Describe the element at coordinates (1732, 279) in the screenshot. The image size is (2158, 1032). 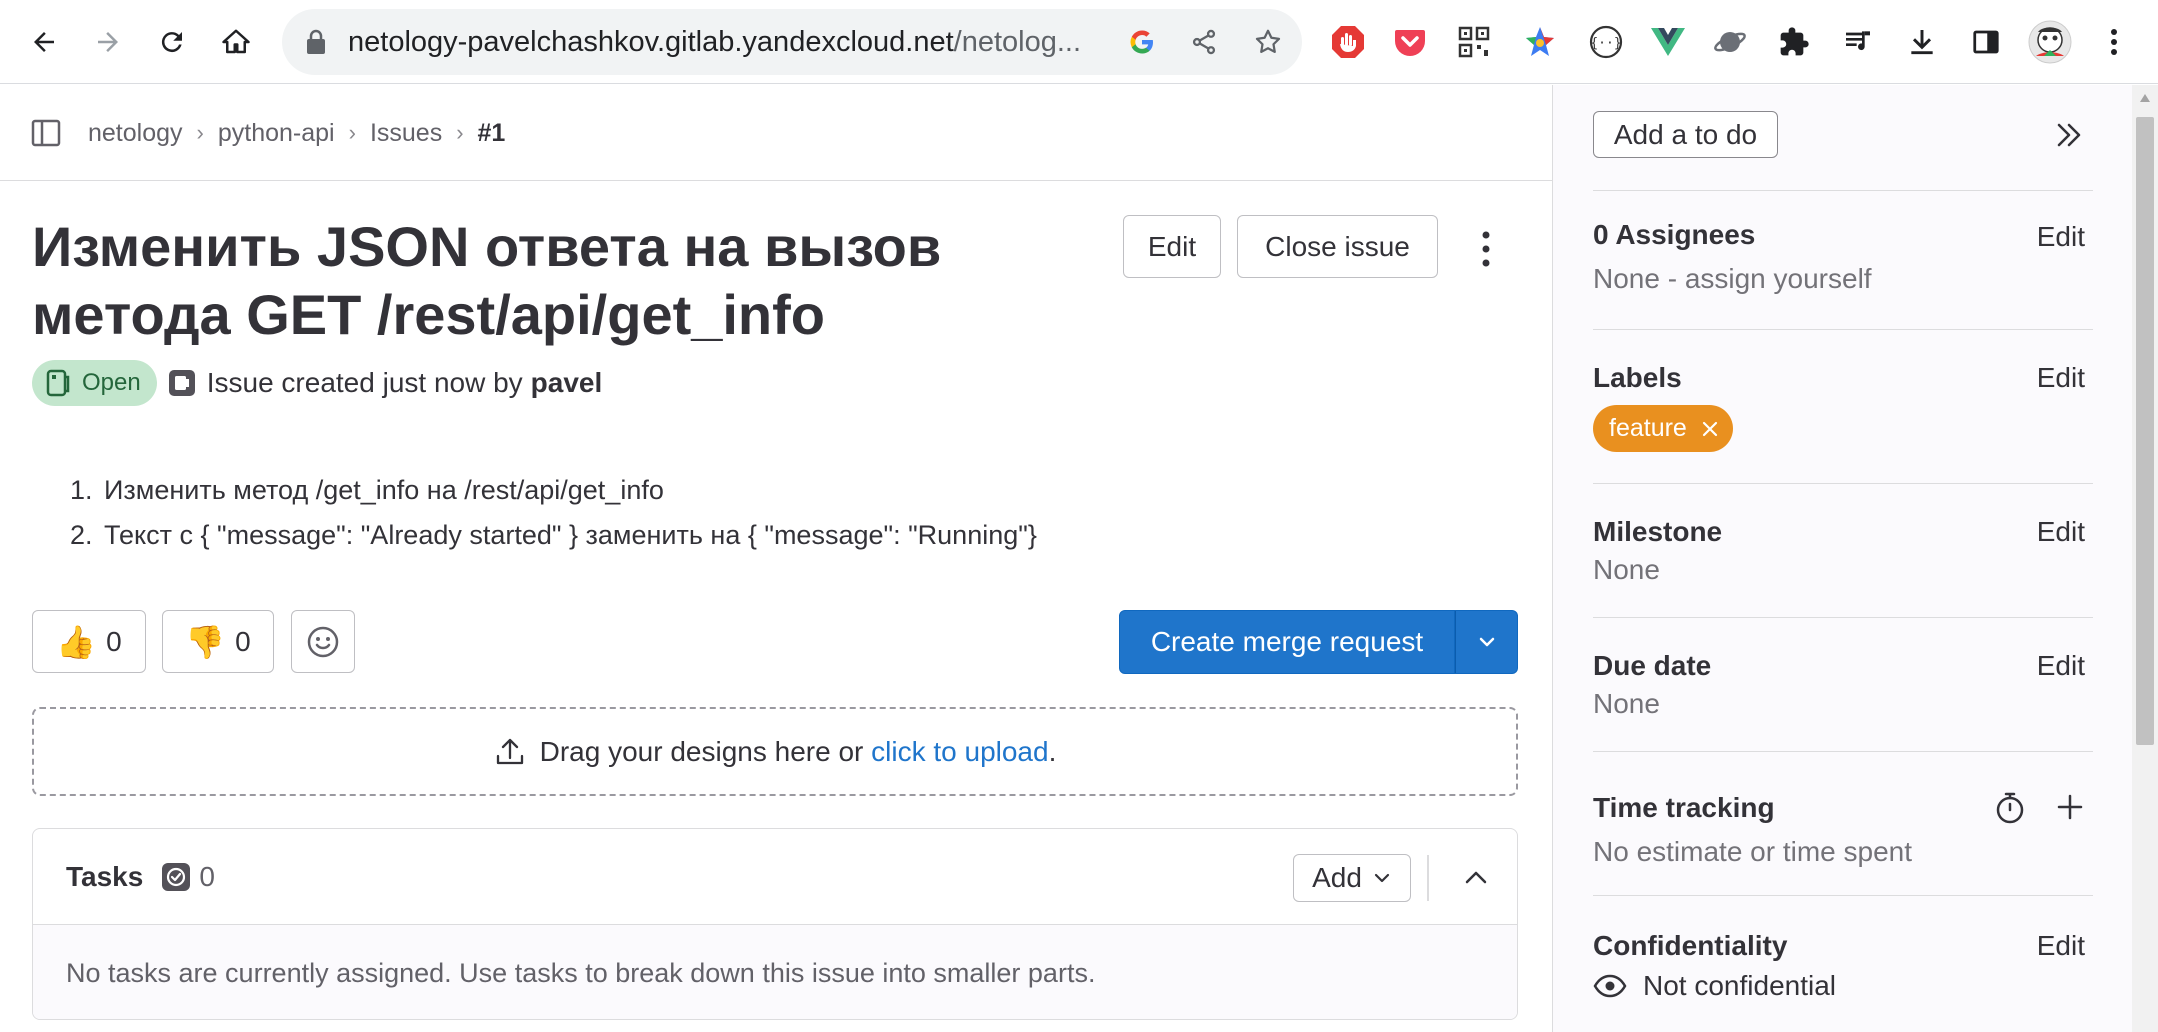
I see `assign-yourself-link: None - assign yourself` at that location.